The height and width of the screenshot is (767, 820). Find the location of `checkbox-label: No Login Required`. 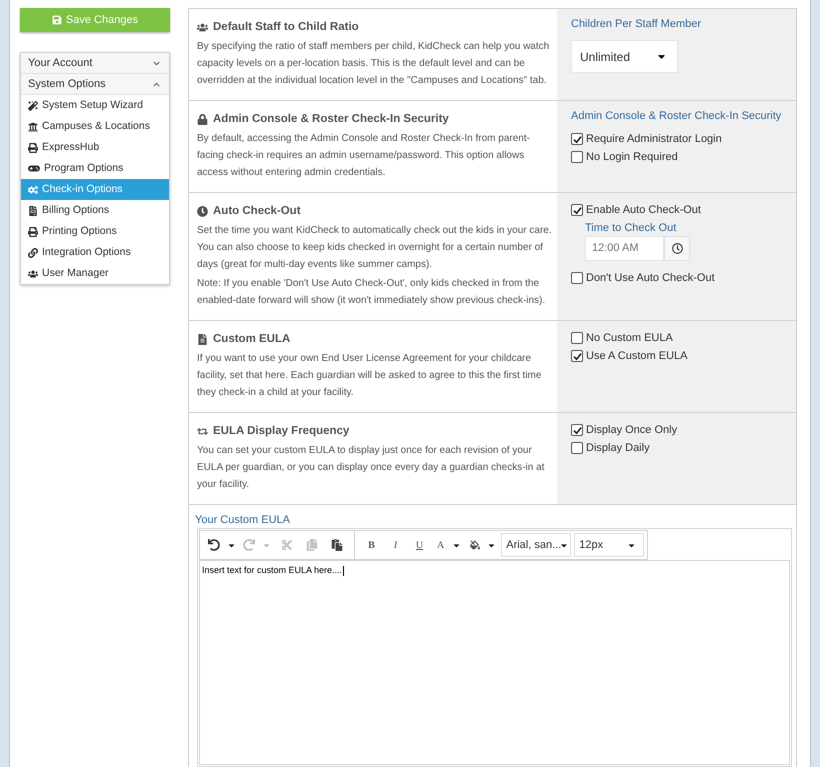

checkbox-label: No Login Required is located at coordinates (632, 157).